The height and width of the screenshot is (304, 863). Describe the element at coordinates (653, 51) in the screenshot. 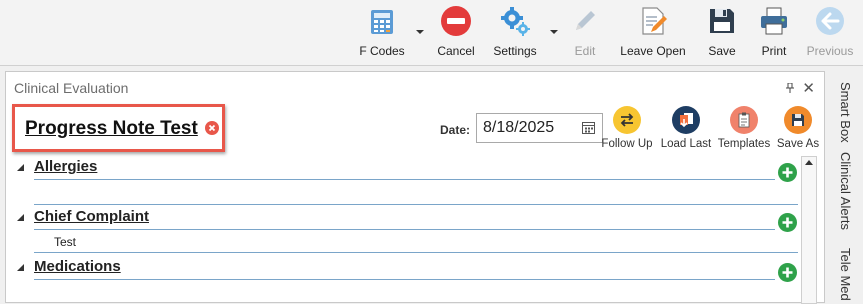

I see `leave-open-label: Leave Open` at that location.